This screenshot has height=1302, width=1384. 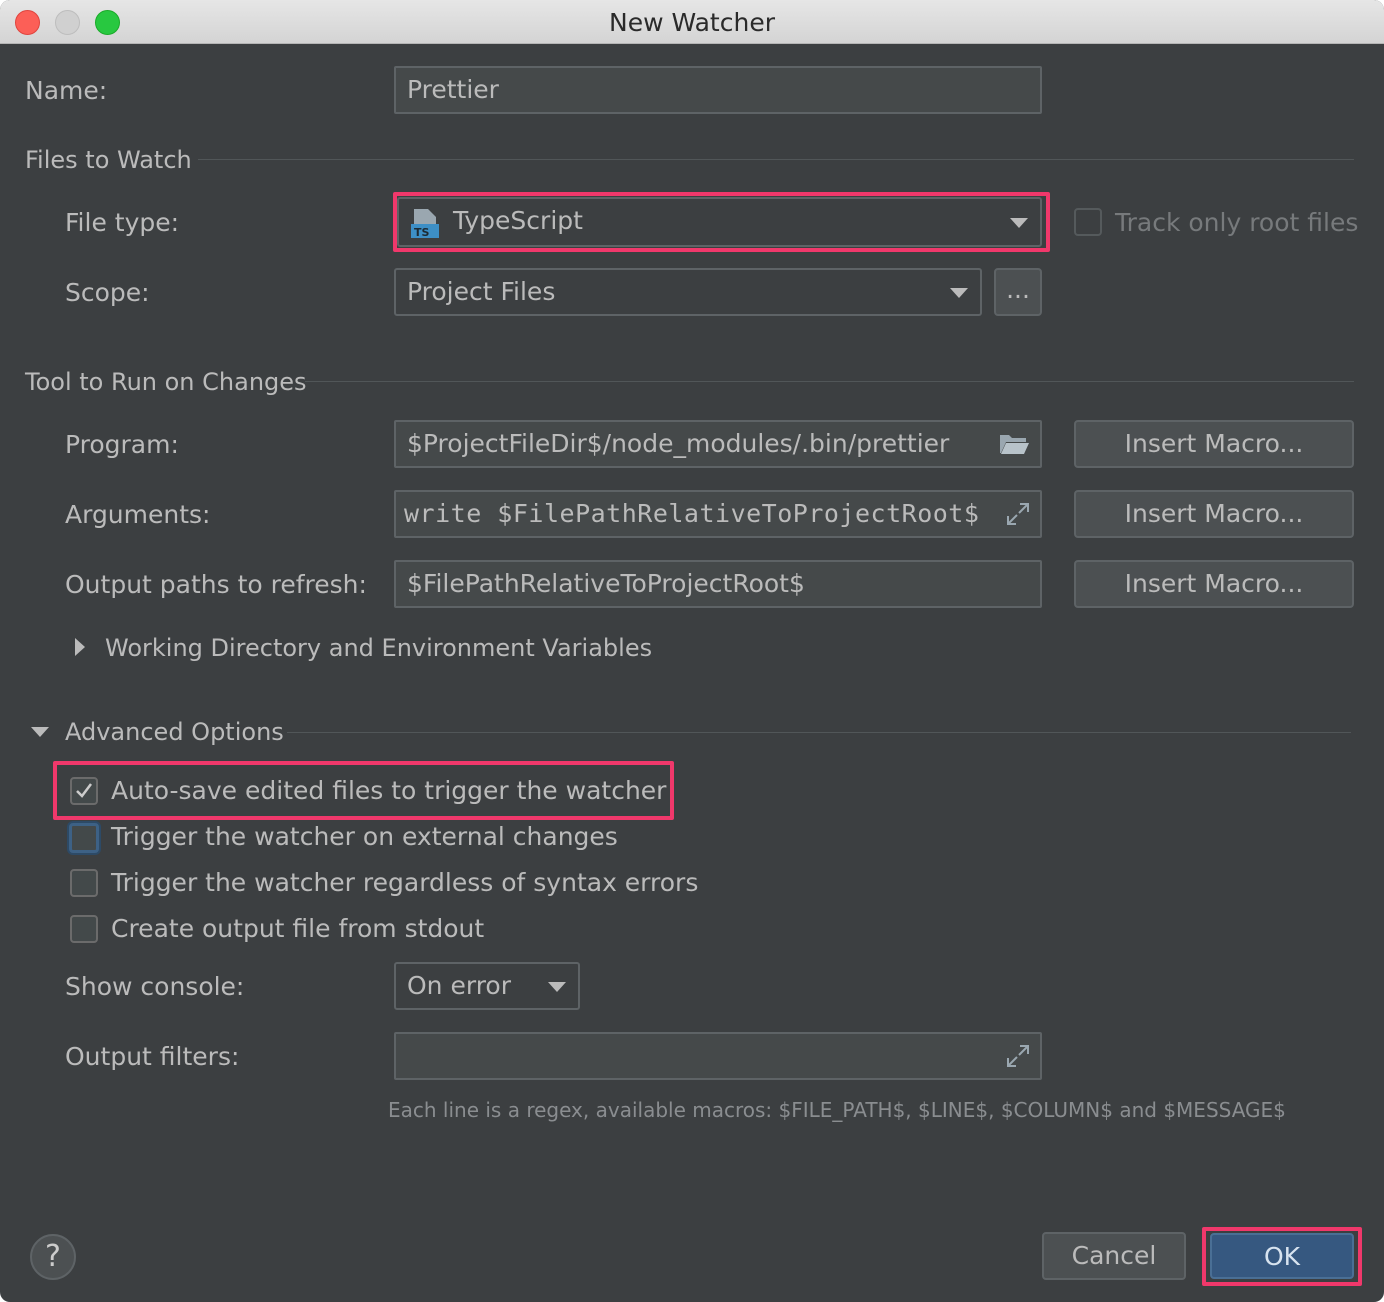 What do you see at coordinates (718, 90) in the screenshot?
I see `name-input: Prettier` at bounding box center [718, 90].